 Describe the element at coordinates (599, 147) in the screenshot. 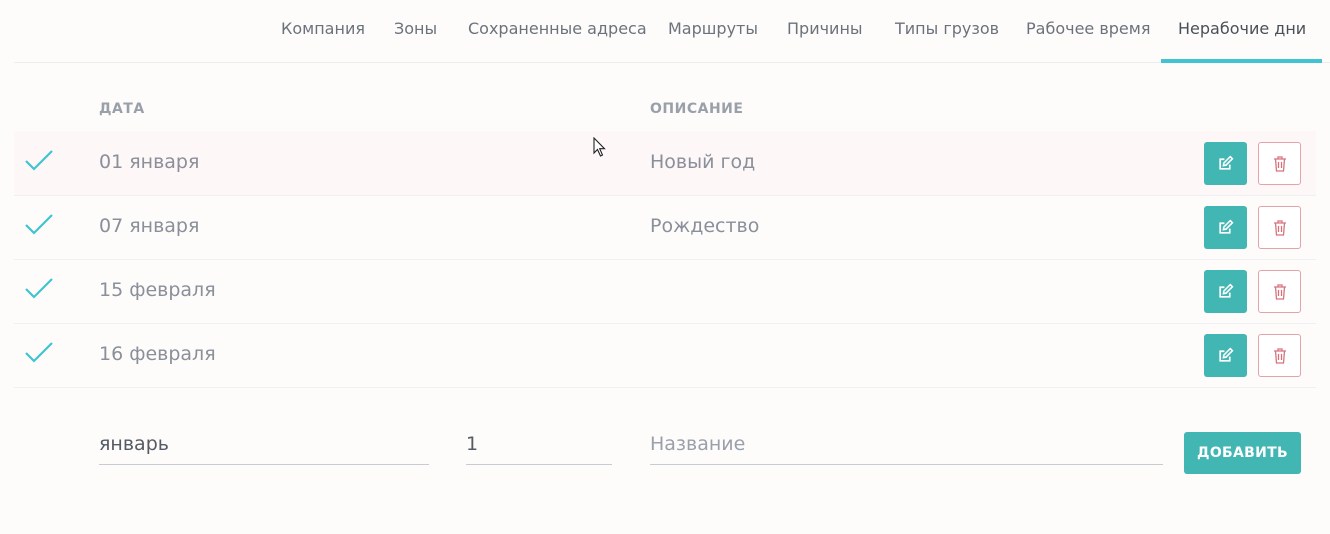

I see `mouse-cursor-icon` at that location.